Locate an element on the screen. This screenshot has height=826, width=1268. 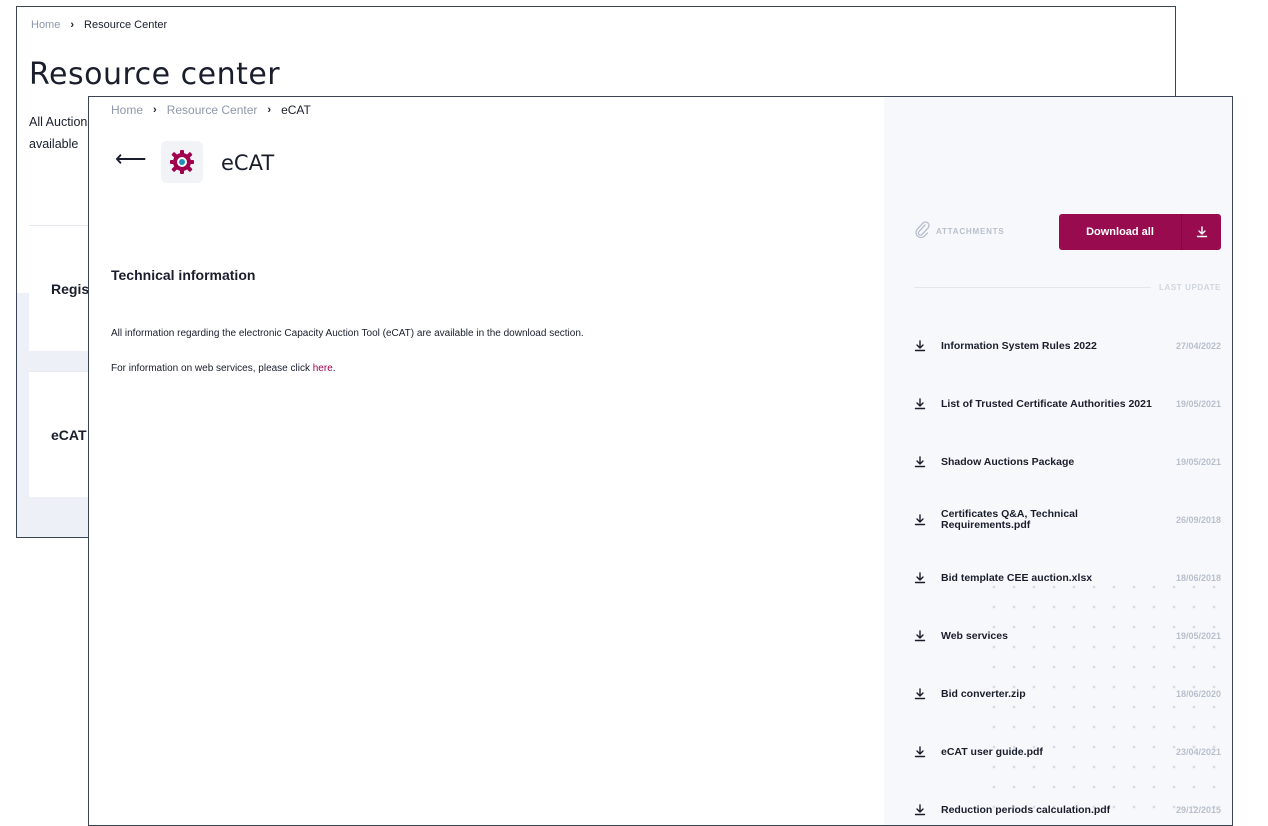
attachment-date: 18/06/2018 is located at coordinates (1198, 578).